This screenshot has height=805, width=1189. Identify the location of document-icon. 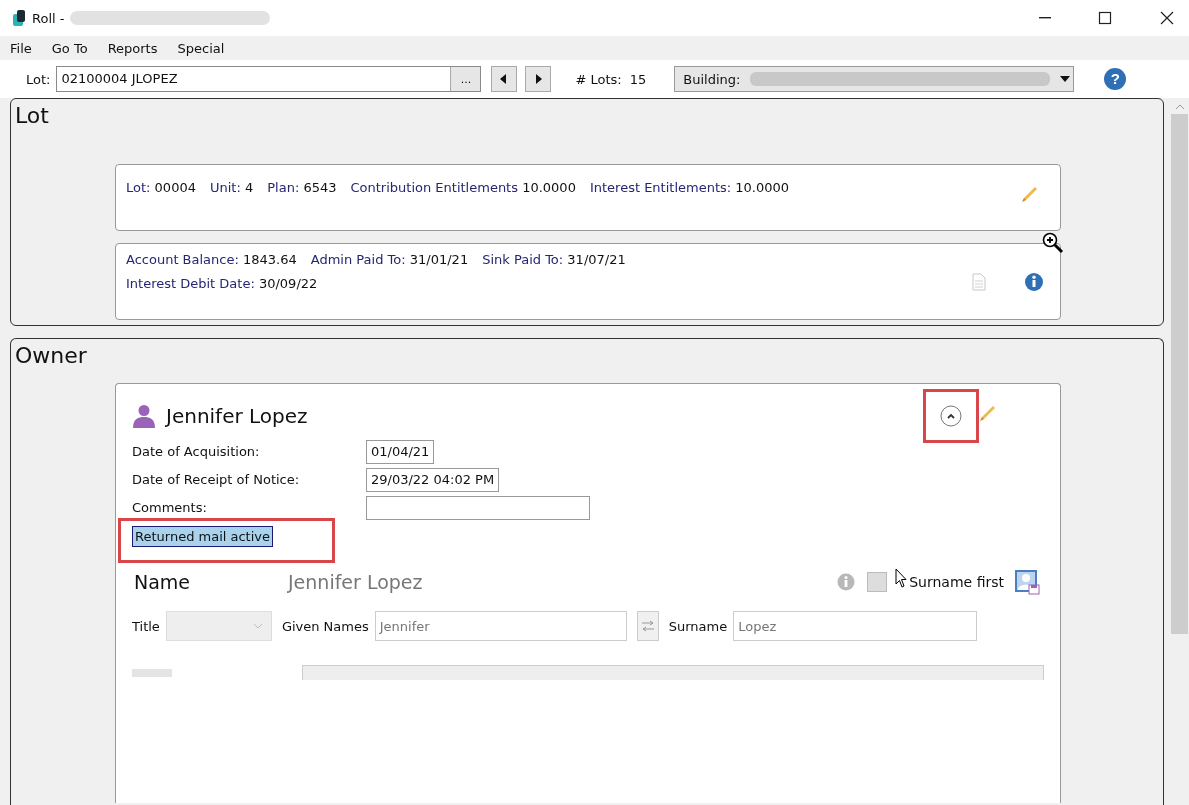
(979, 281).